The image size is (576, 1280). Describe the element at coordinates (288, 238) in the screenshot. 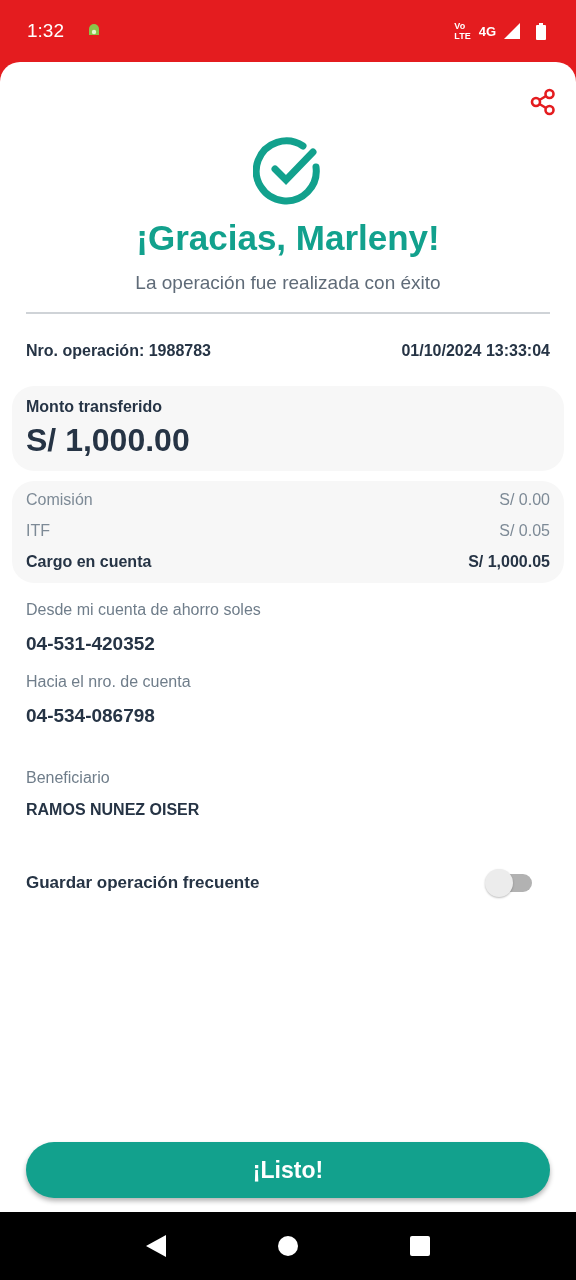

I see `success-title: ¡Gracias, Marleny!` at that location.